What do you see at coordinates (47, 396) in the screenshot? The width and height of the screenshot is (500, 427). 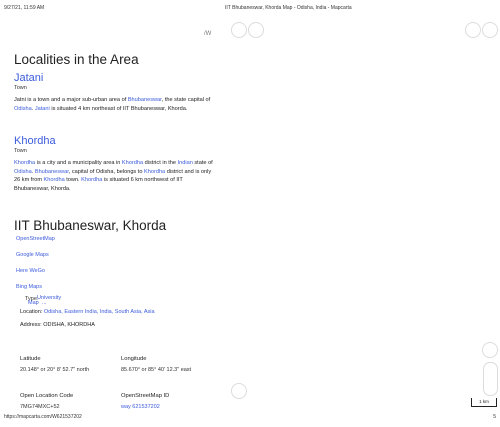 I see `olc-label: Open Location Code` at bounding box center [47, 396].